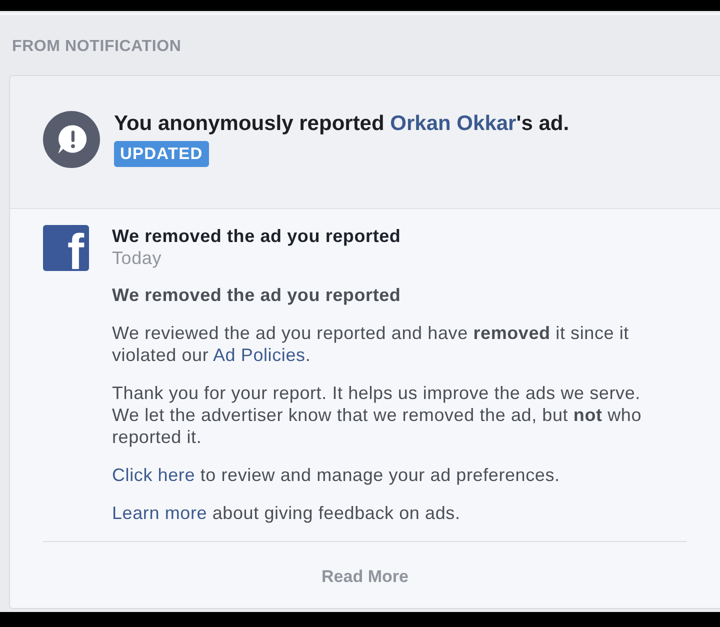 The width and height of the screenshot is (720, 627). I want to click on profile-name-link: Orkan Okkar, so click(453, 123).